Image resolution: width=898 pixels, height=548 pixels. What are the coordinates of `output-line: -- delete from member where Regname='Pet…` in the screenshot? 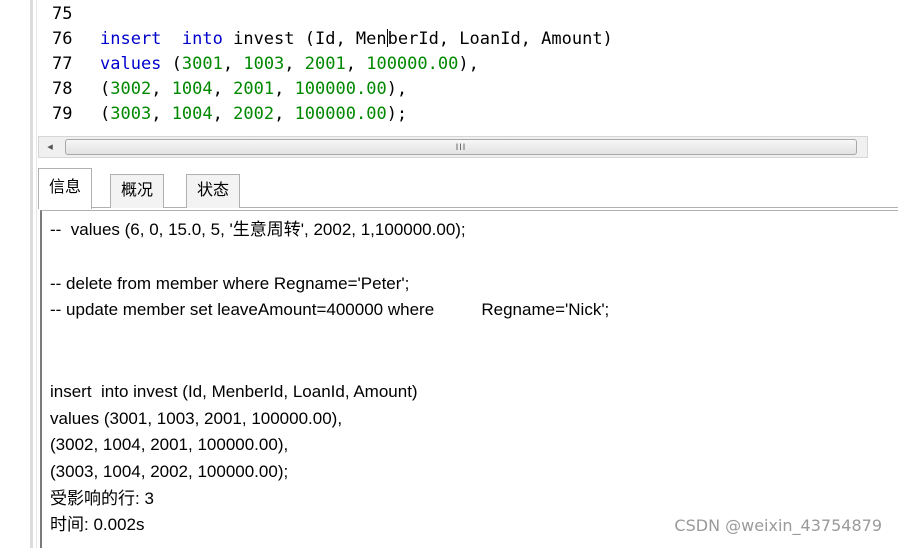 It's located at (230, 283).